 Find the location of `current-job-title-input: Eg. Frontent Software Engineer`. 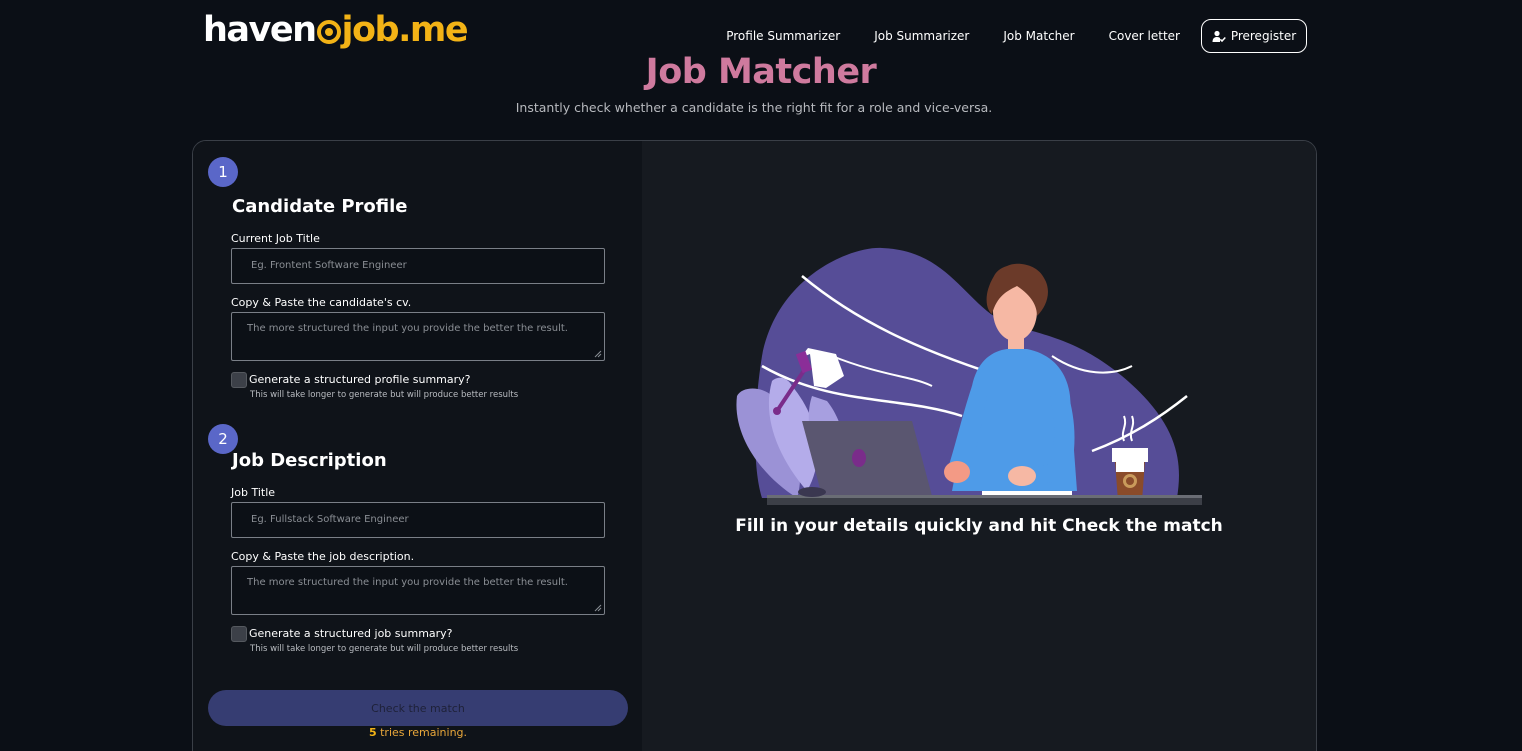

current-job-title-input: Eg. Frontent Software Engineer is located at coordinates (418, 266).